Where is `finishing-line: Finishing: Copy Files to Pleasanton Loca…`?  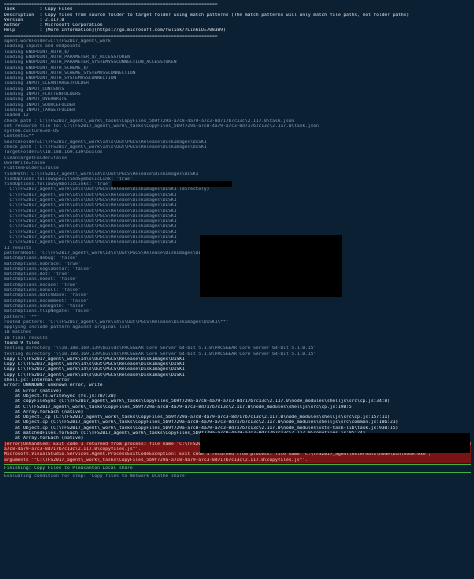
finishing-line: Finishing: Copy Files to Pleasanton Loca… is located at coordinates (68, 468).